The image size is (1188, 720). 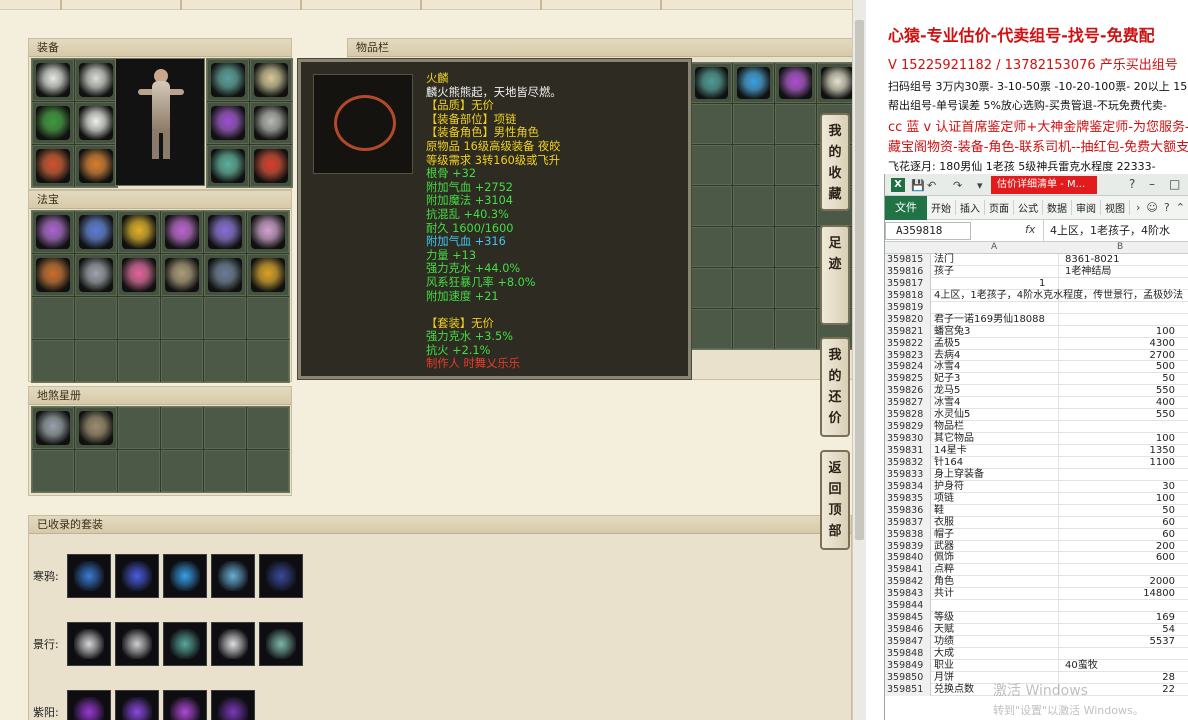 I want to click on cell-a: 等级, so click(x=995, y=618).